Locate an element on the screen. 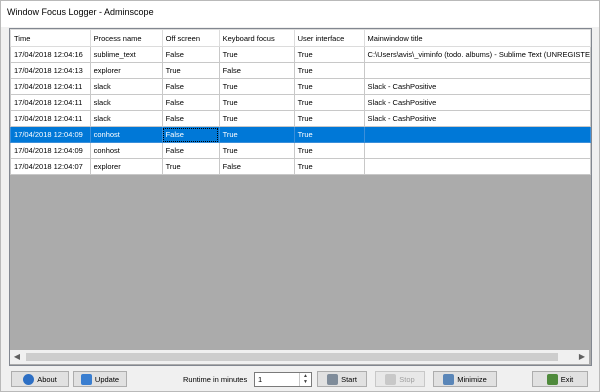  stop-button: Stop is located at coordinates (400, 379).